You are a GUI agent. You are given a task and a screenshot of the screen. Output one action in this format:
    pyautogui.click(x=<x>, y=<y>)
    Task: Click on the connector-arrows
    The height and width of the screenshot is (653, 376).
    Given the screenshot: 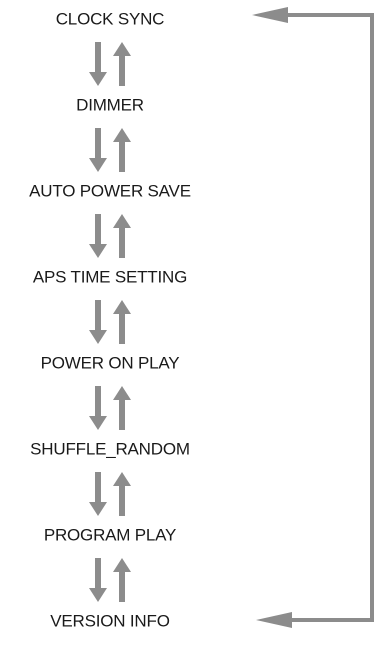 What is the action you would take?
    pyautogui.click(x=110, y=322)
    